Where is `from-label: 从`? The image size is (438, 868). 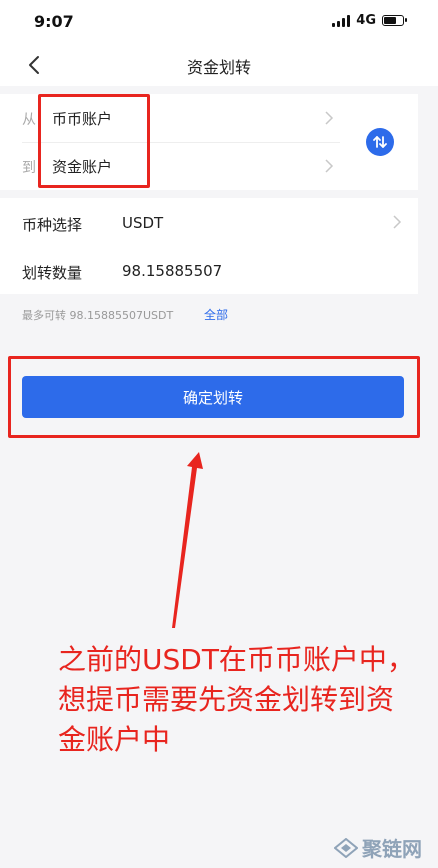 from-label: 从 is located at coordinates (29, 120).